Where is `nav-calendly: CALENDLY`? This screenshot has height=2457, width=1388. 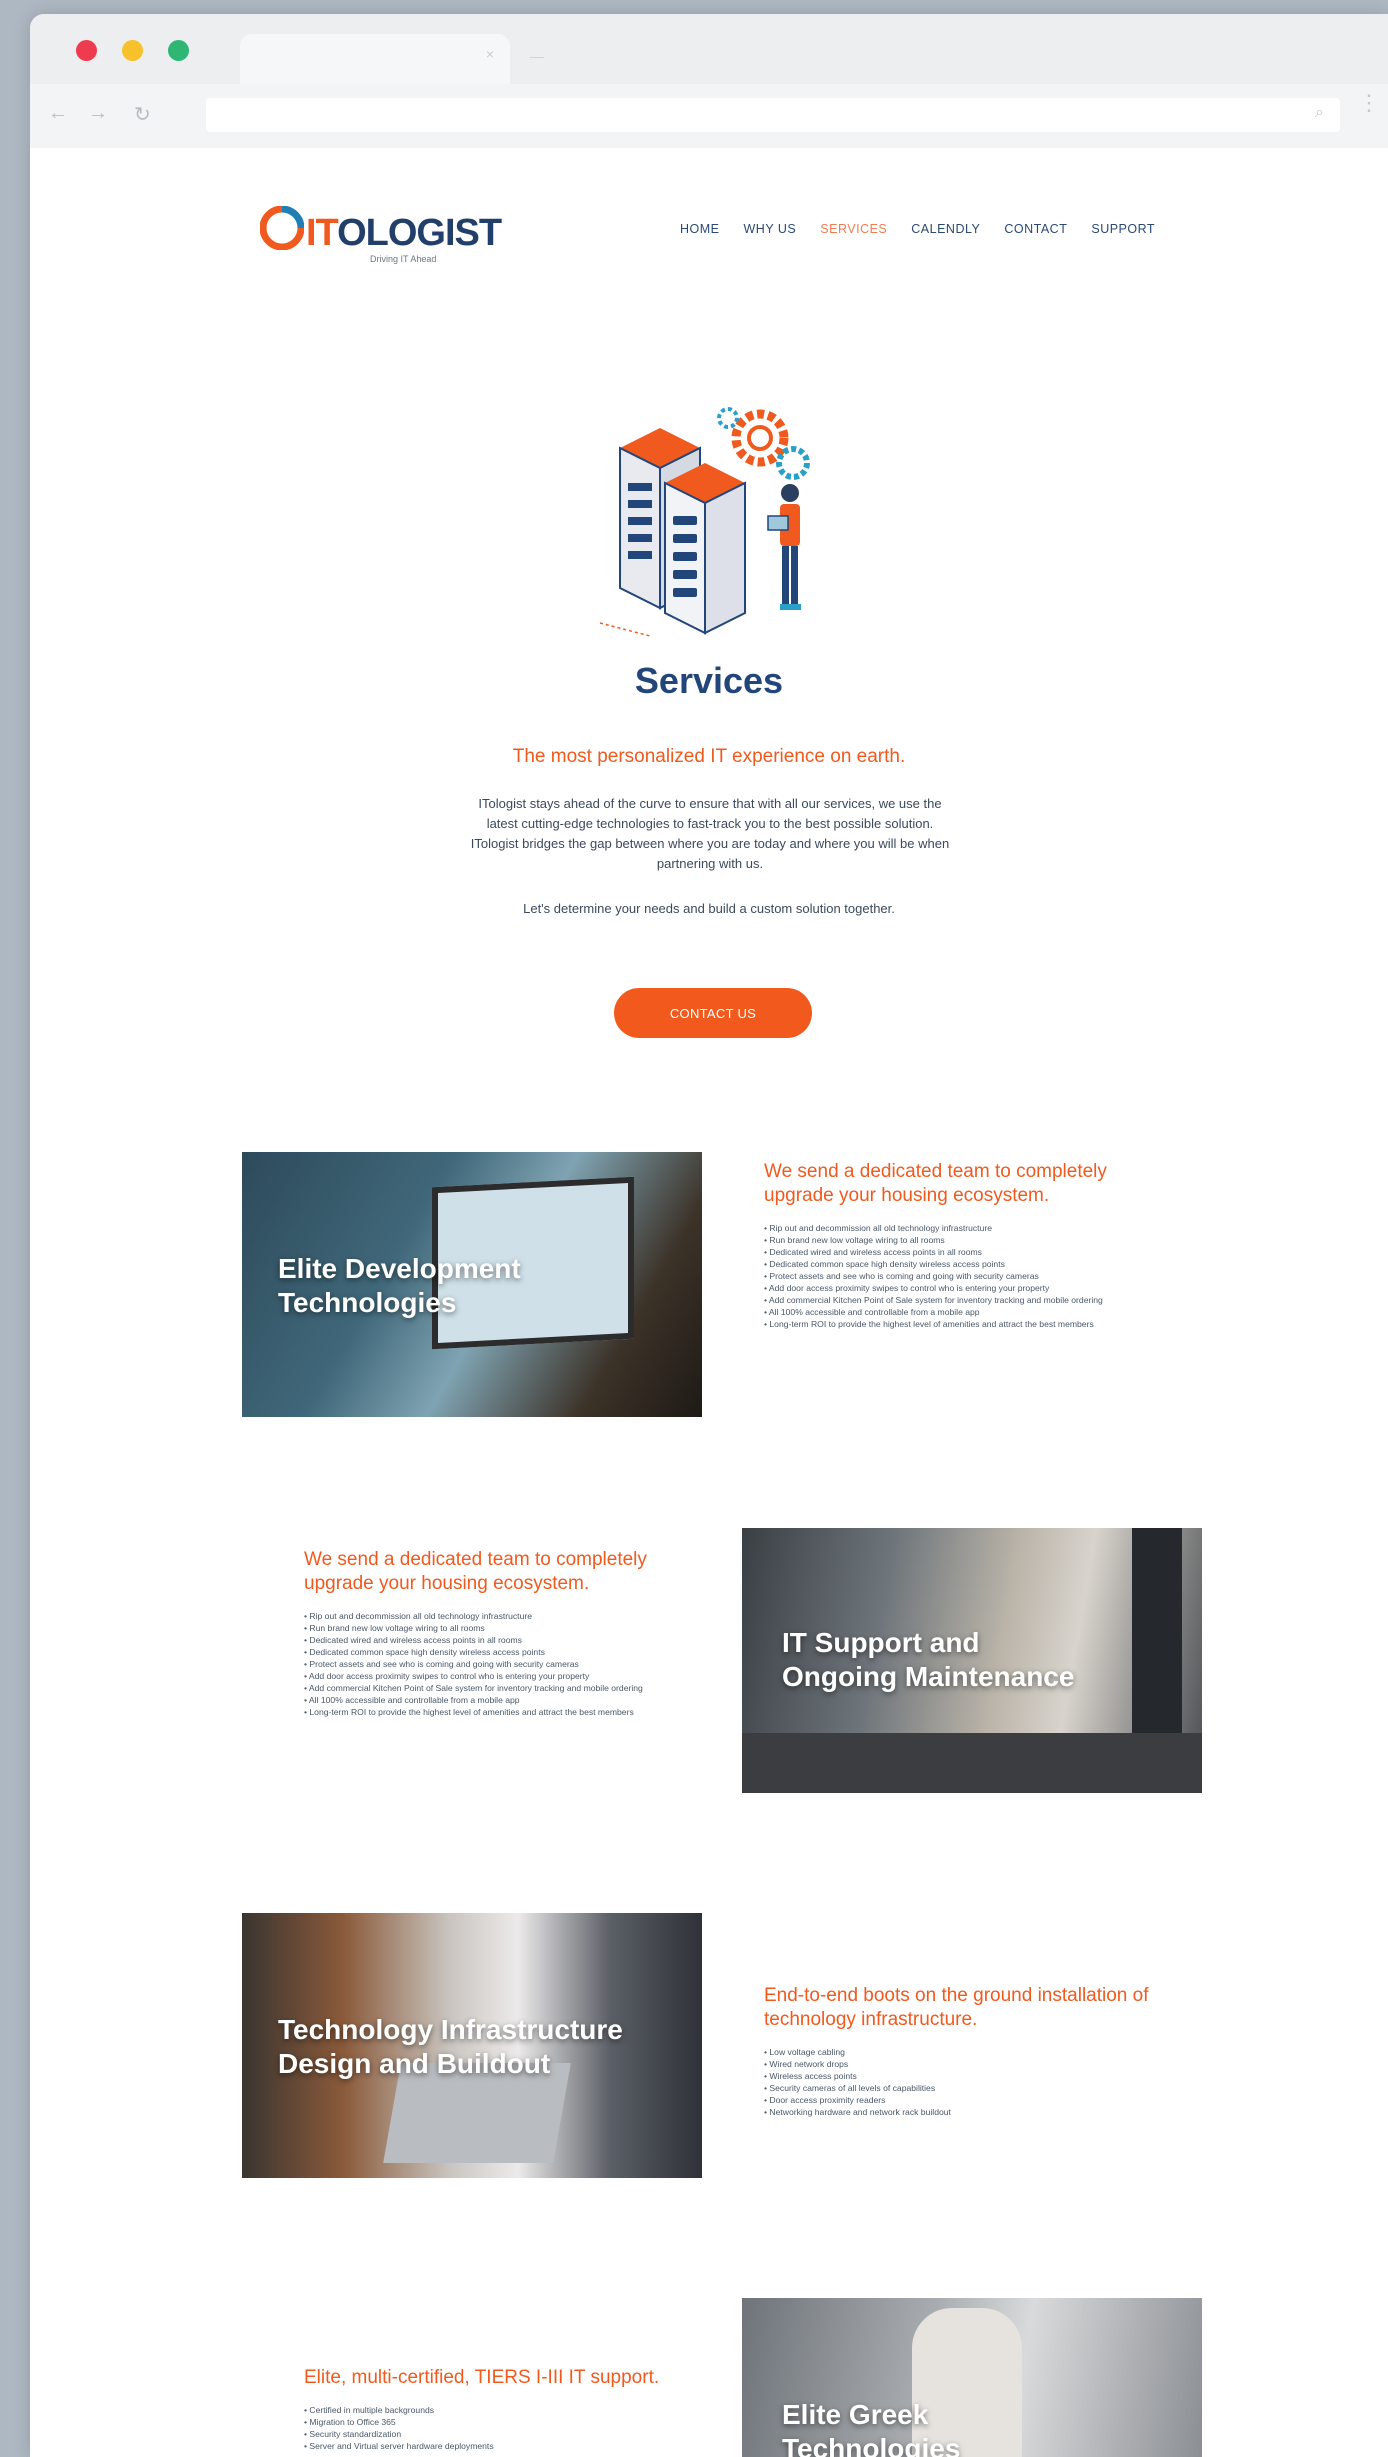
nav-calendly: CALENDLY is located at coordinates (945, 229).